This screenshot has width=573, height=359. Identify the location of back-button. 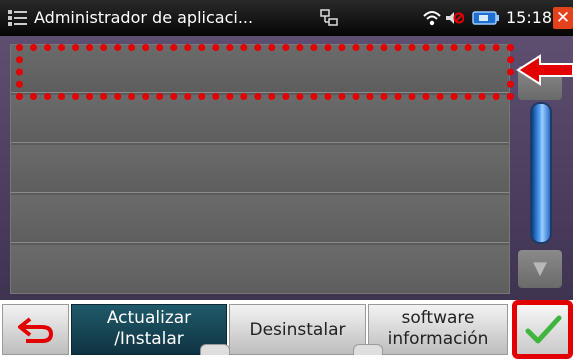
(35, 329).